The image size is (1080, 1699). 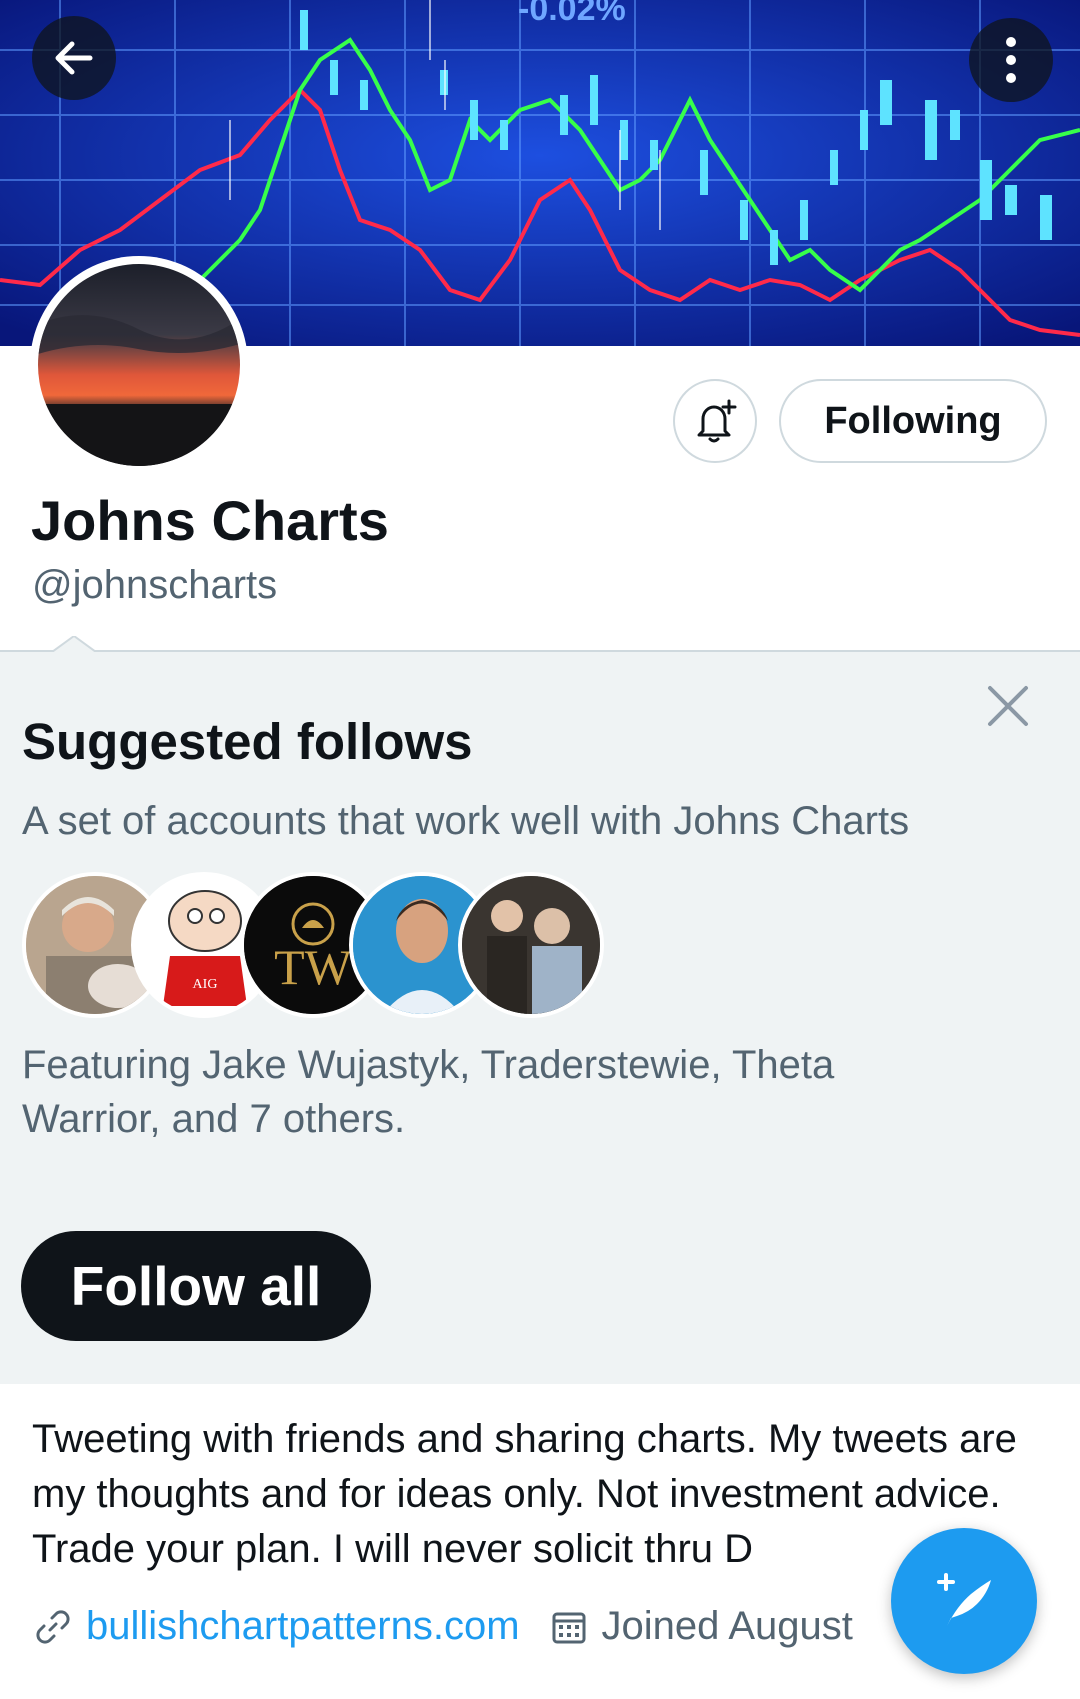 What do you see at coordinates (313, 967) in the screenshot?
I see `avatar-3-label: TW` at bounding box center [313, 967].